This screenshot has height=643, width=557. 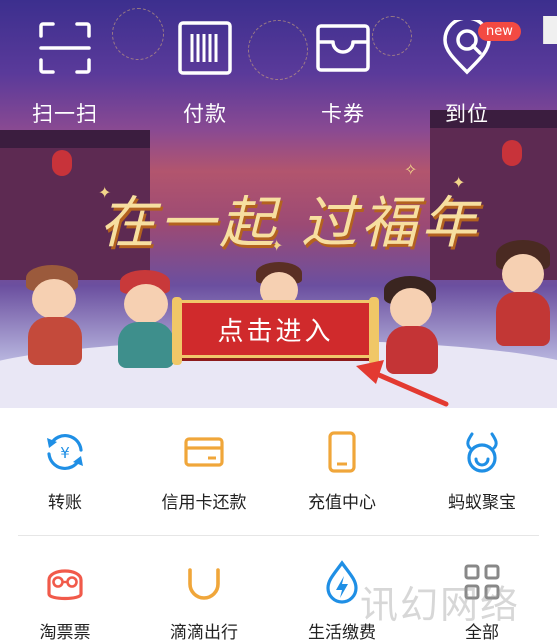 I want to click on utility-bill-button: 生活缴费, so click(x=342, y=601).